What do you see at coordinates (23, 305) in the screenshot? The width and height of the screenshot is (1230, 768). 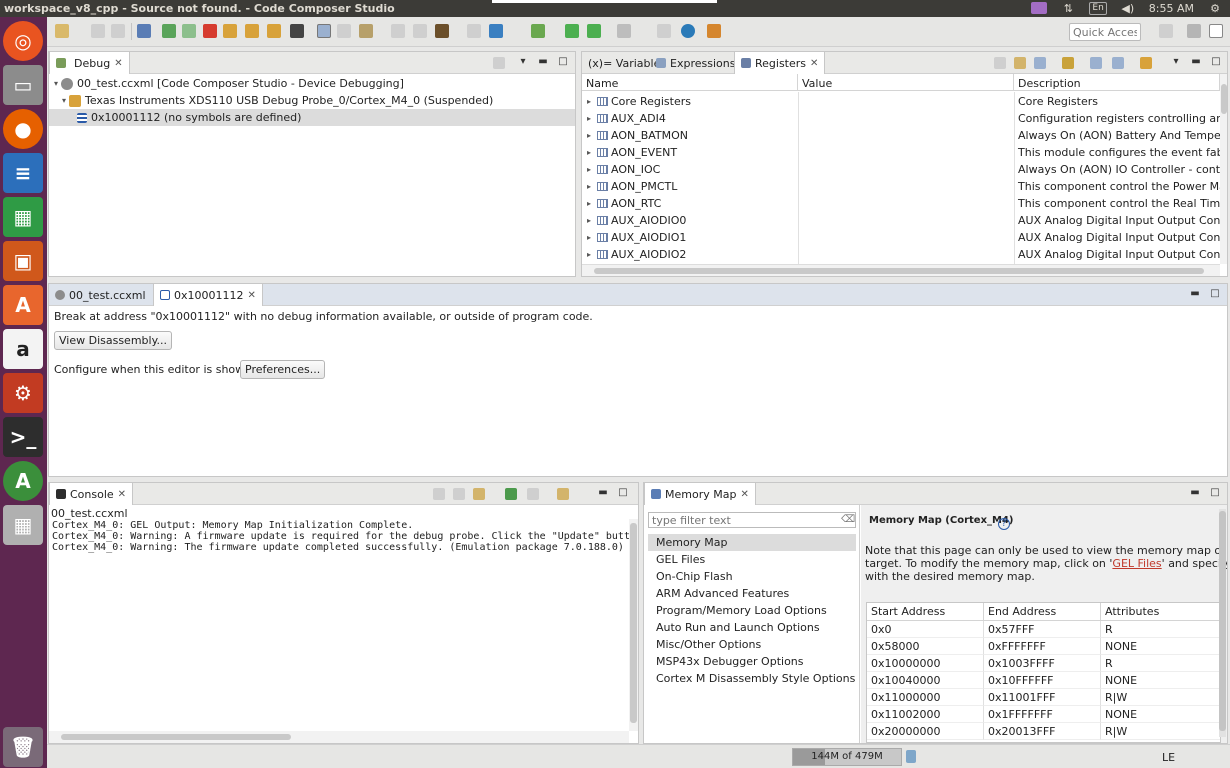 I see `software-center-icon: A` at bounding box center [23, 305].